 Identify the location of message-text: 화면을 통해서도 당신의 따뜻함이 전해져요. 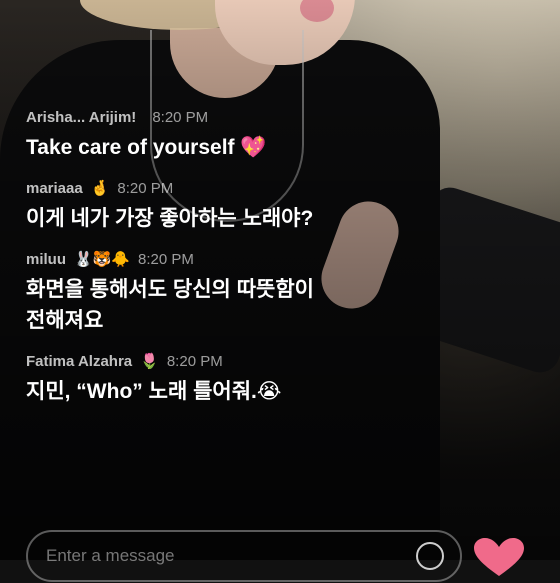
(170, 305).